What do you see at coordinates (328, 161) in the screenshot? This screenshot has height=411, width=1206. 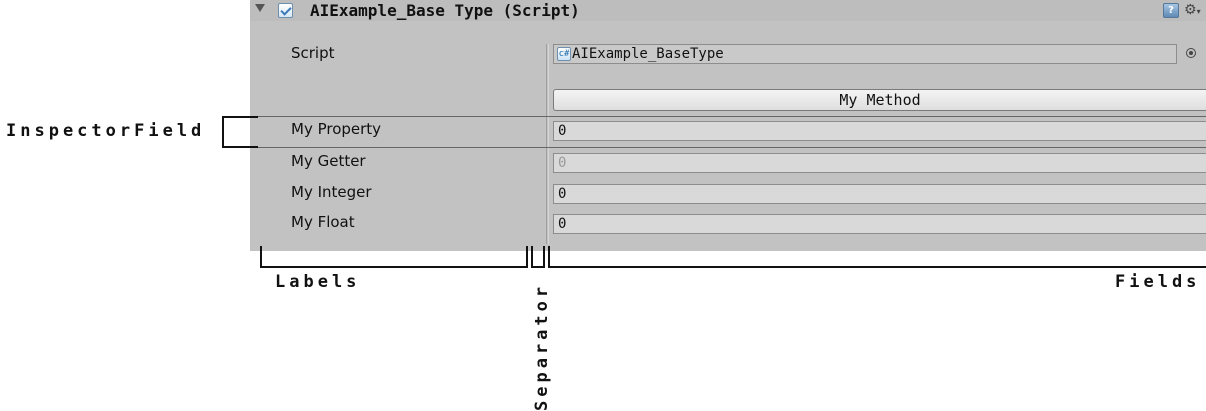 I see `field-label-my-getter: My Getter` at bounding box center [328, 161].